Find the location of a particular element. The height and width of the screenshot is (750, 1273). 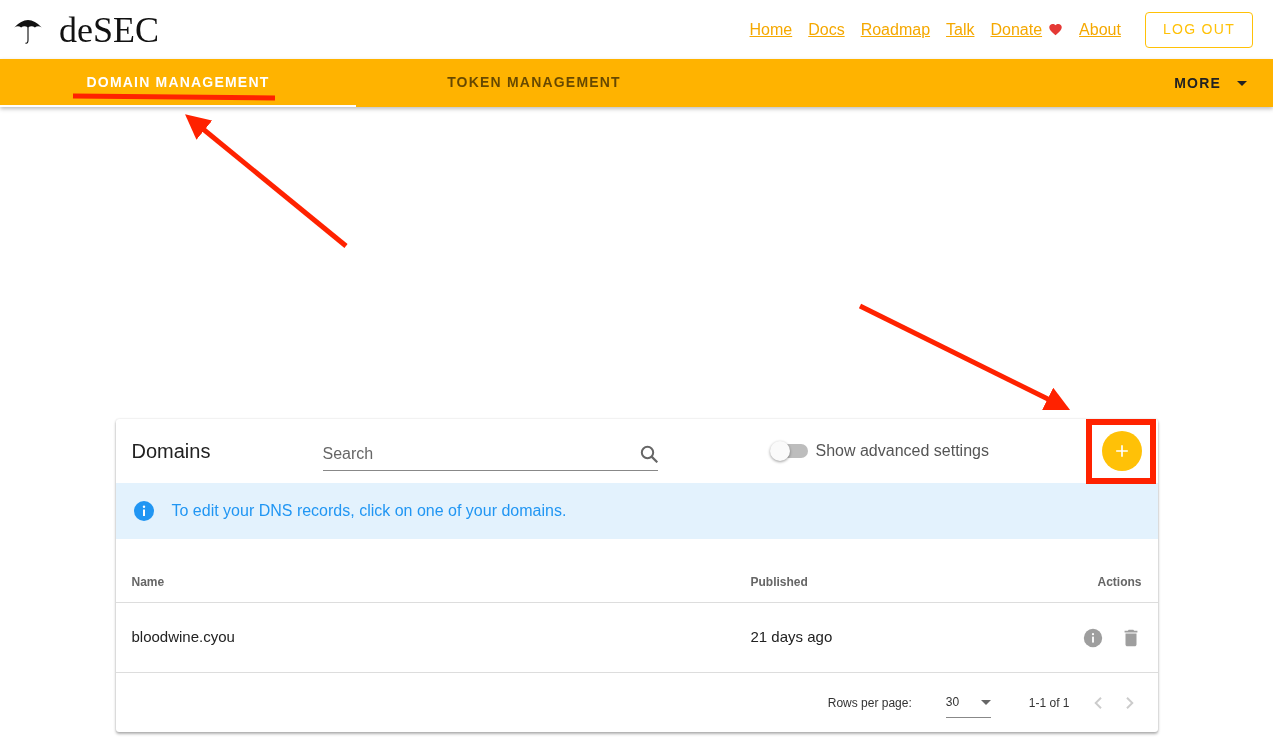

card-title: Domains is located at coordinates (171, 451).